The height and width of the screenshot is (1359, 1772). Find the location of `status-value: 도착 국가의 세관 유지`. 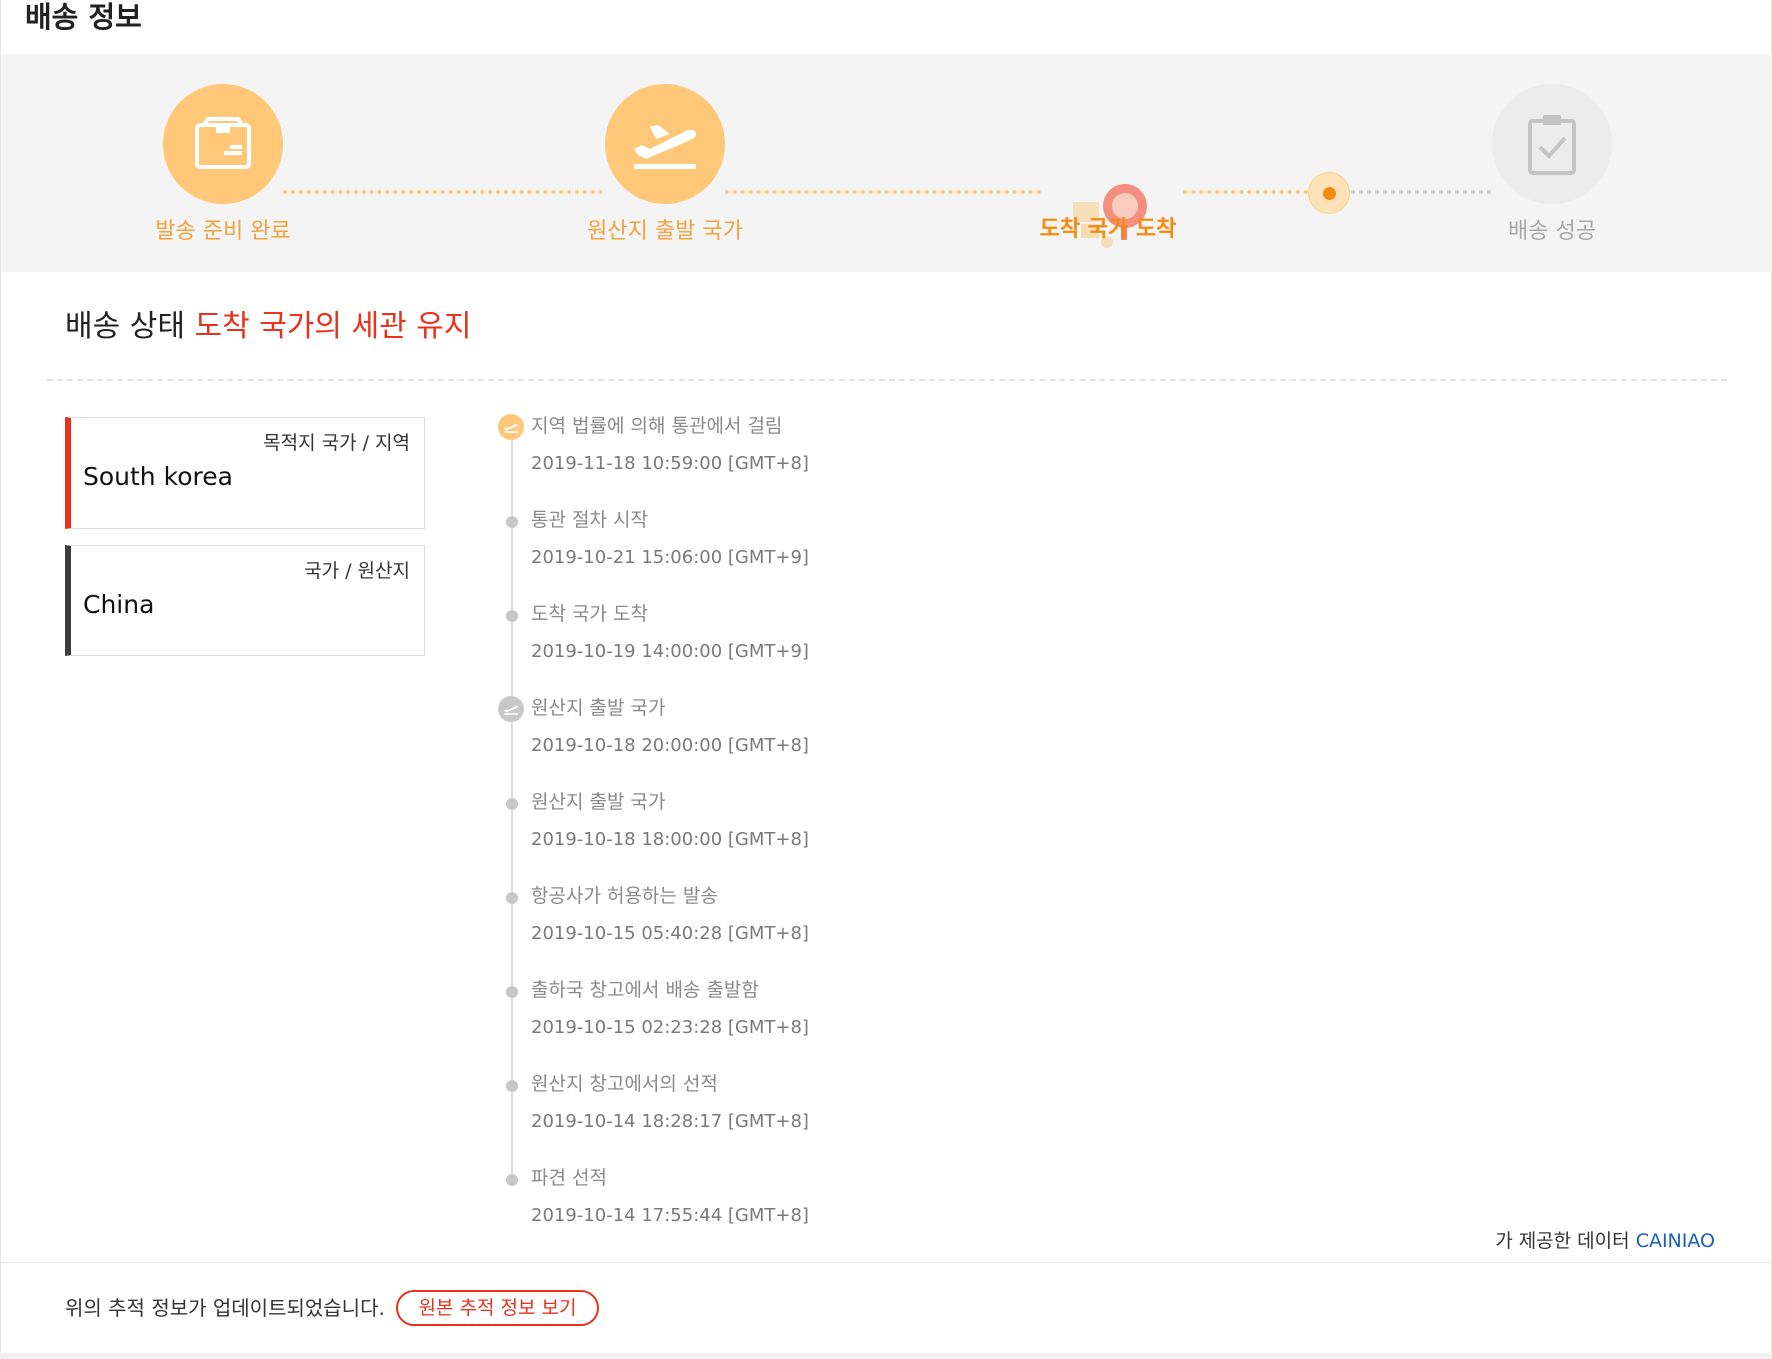

status-value: 도착 국가의 세관 유지 is located at coordinates (333, 326).